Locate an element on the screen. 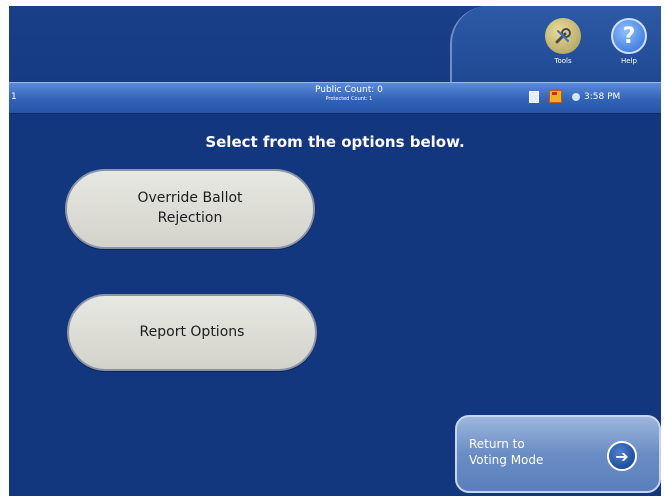 This screenshot has height=500, width=665. override-ballot-rejection-button: Override Ballot Rejection is located at coordinates (190, 209).